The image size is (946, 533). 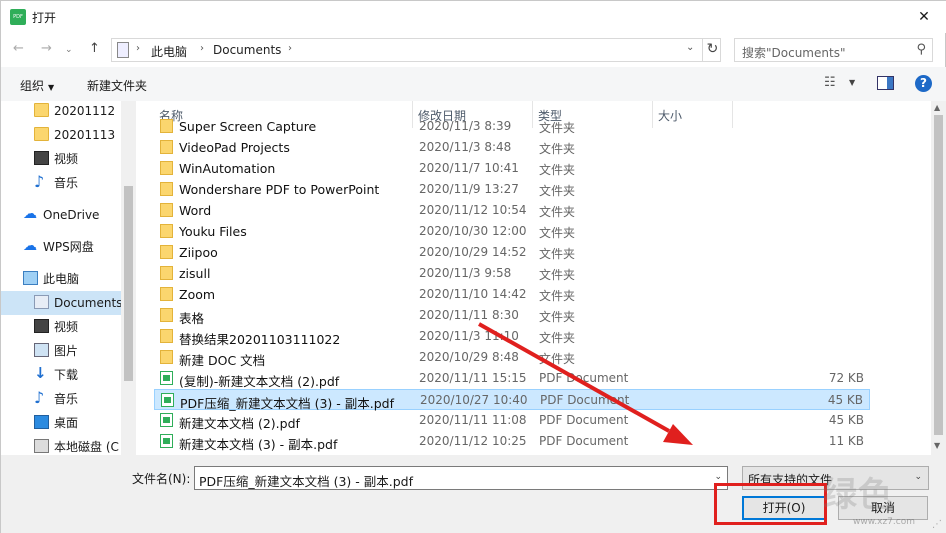 What do you see at coordinates (473, 84) in the screenshot?
I see `command-bar: 组织 ▼ 新建文件夹 ☷ ▼ ?` at bounding box center [473, 84].